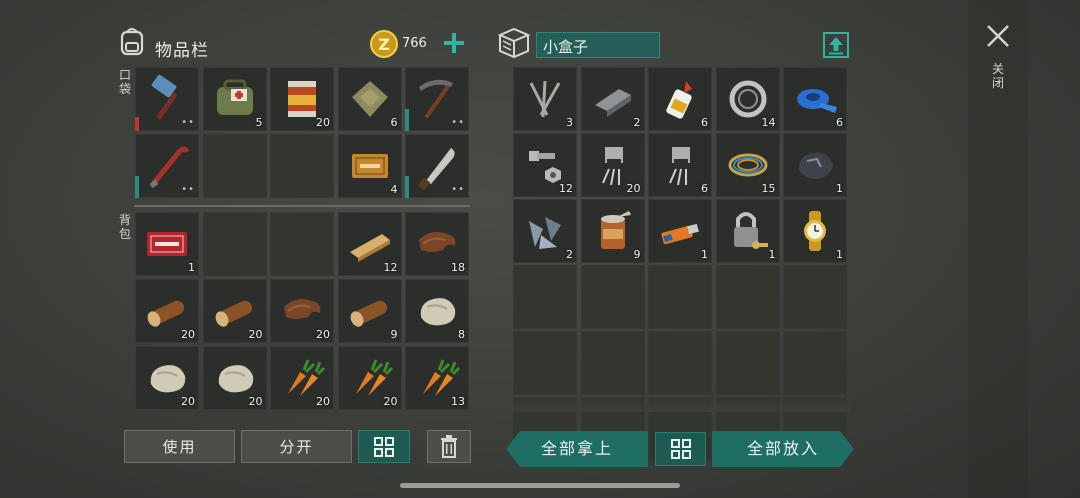 This screenshot has height=498, width=1080. I want to click on right_panel.items-slot: 20, so click(612, 165).